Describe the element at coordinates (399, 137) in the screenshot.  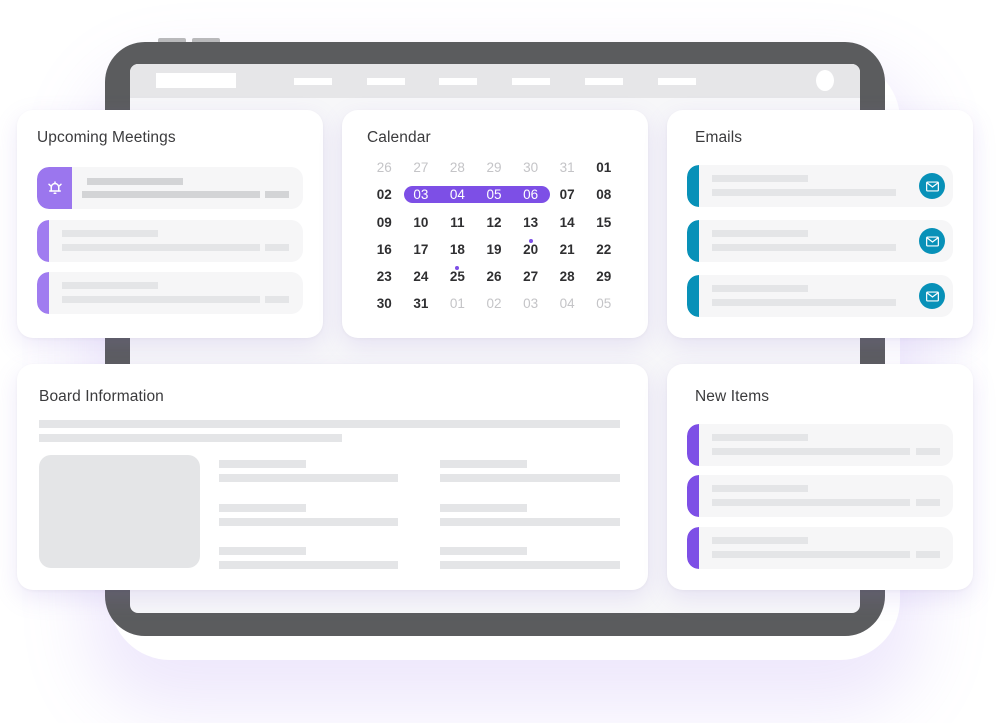
I see `card-title: Calendar` at that location.